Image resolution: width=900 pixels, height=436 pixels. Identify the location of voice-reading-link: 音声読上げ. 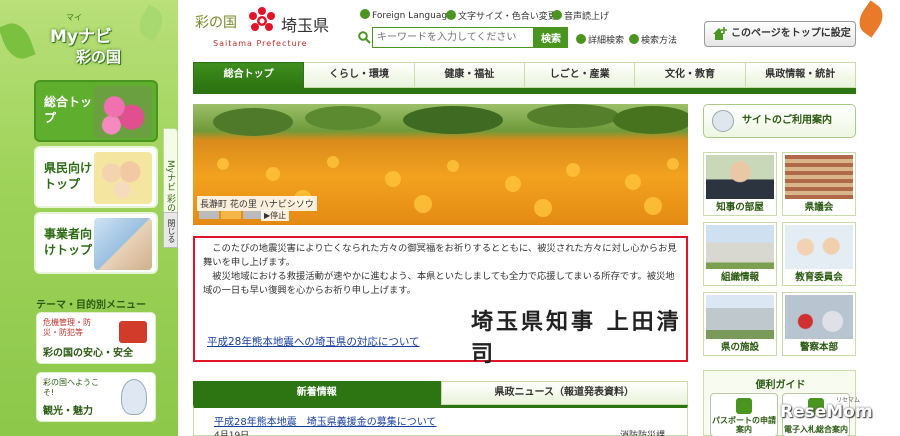
(580, 15).